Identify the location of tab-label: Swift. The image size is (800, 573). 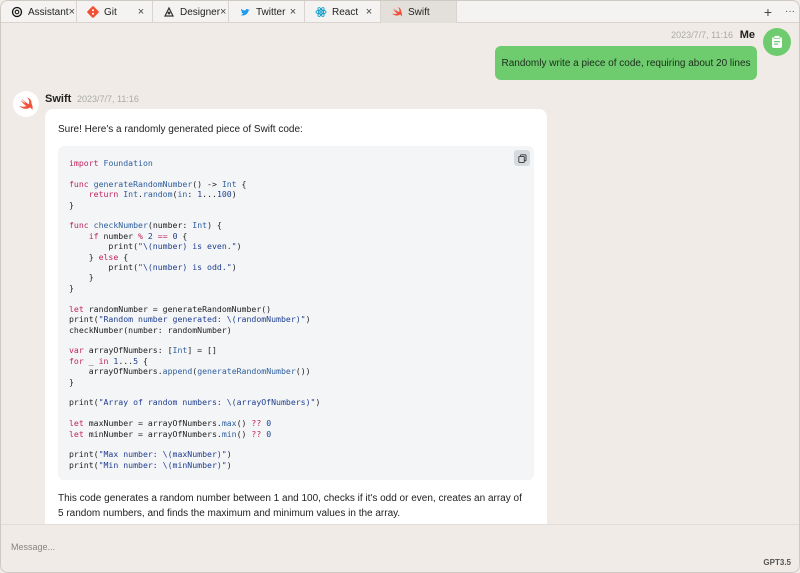
(419, 12).